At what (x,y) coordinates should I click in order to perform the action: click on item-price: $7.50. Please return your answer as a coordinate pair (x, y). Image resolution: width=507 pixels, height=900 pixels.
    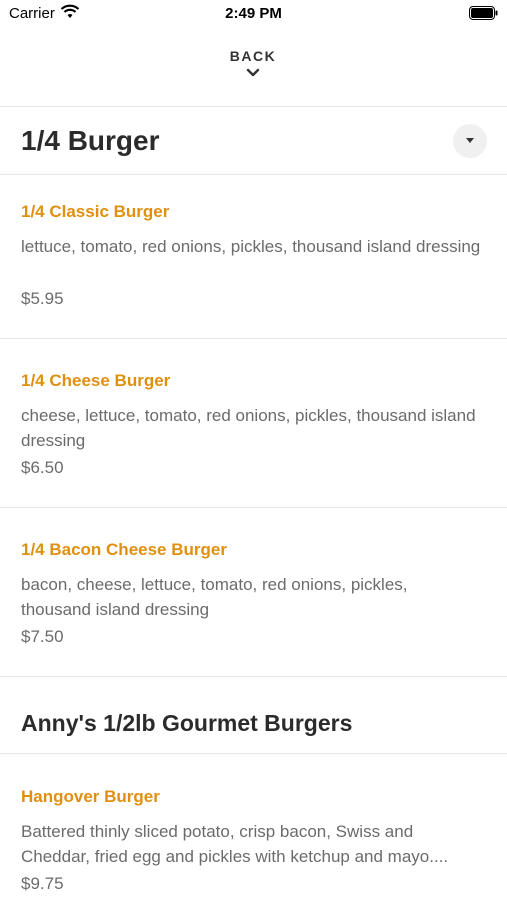
    Looking at the image, I should click on (42, 636).